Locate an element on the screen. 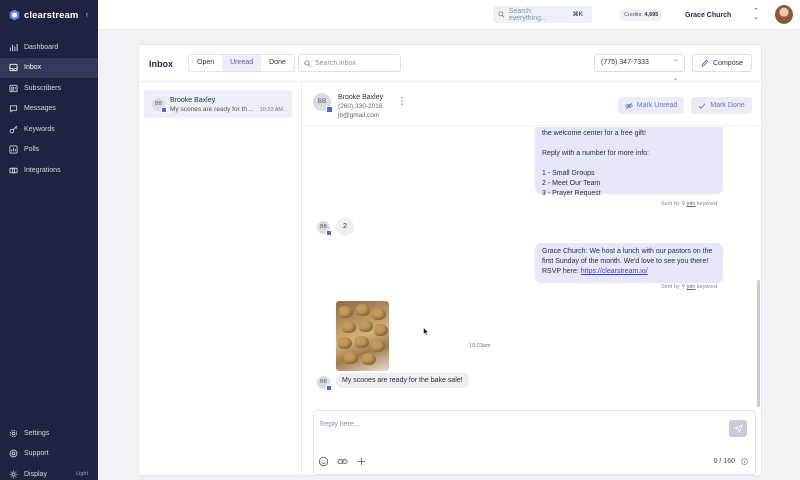  user-avatar is located at coordinates (784, 14).